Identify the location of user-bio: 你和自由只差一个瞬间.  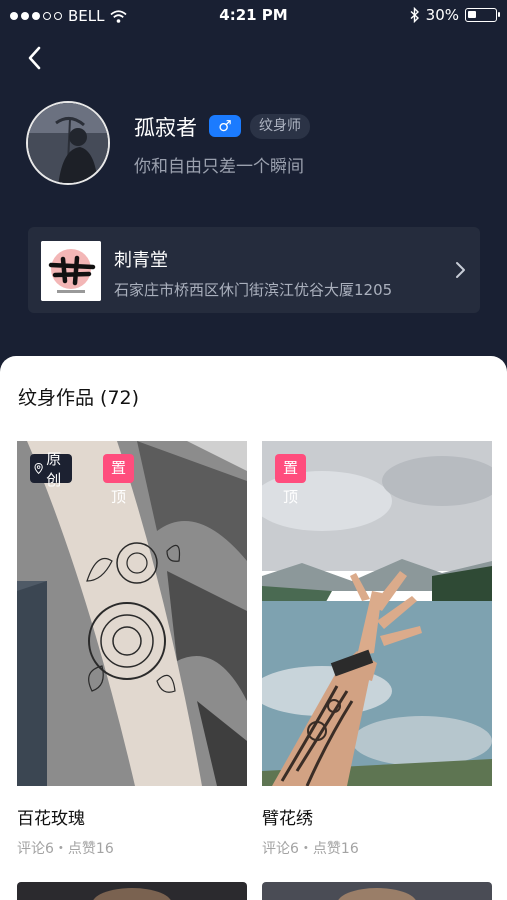
(219, 167).